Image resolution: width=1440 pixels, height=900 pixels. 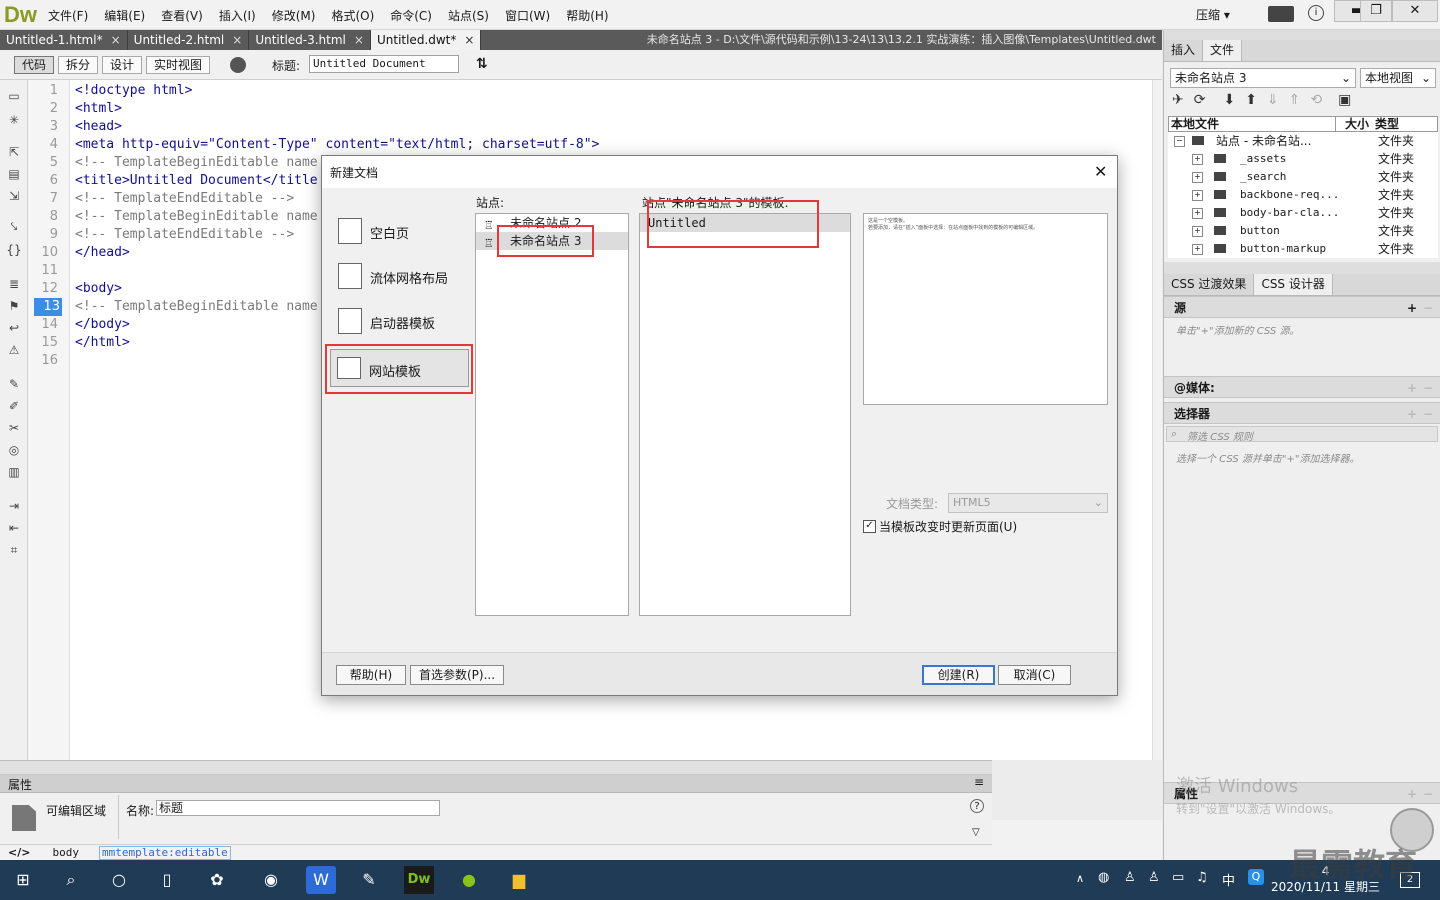 What do you see at coordinates (371, 675) in the screenshot?
I see `help-button: 帮助(H)` at bounding box center [371, 675].